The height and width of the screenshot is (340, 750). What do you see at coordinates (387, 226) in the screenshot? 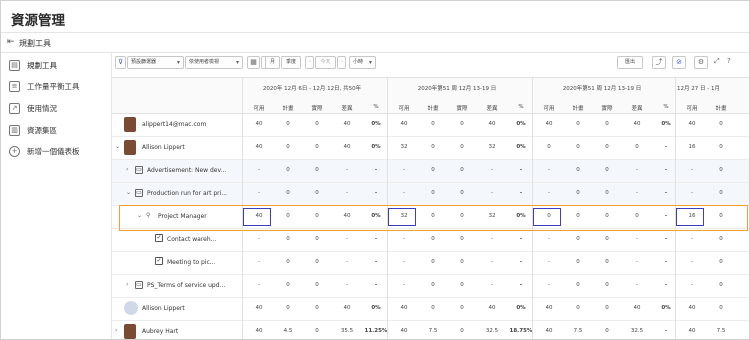
I see `divider` at bounding box center [387, 226].